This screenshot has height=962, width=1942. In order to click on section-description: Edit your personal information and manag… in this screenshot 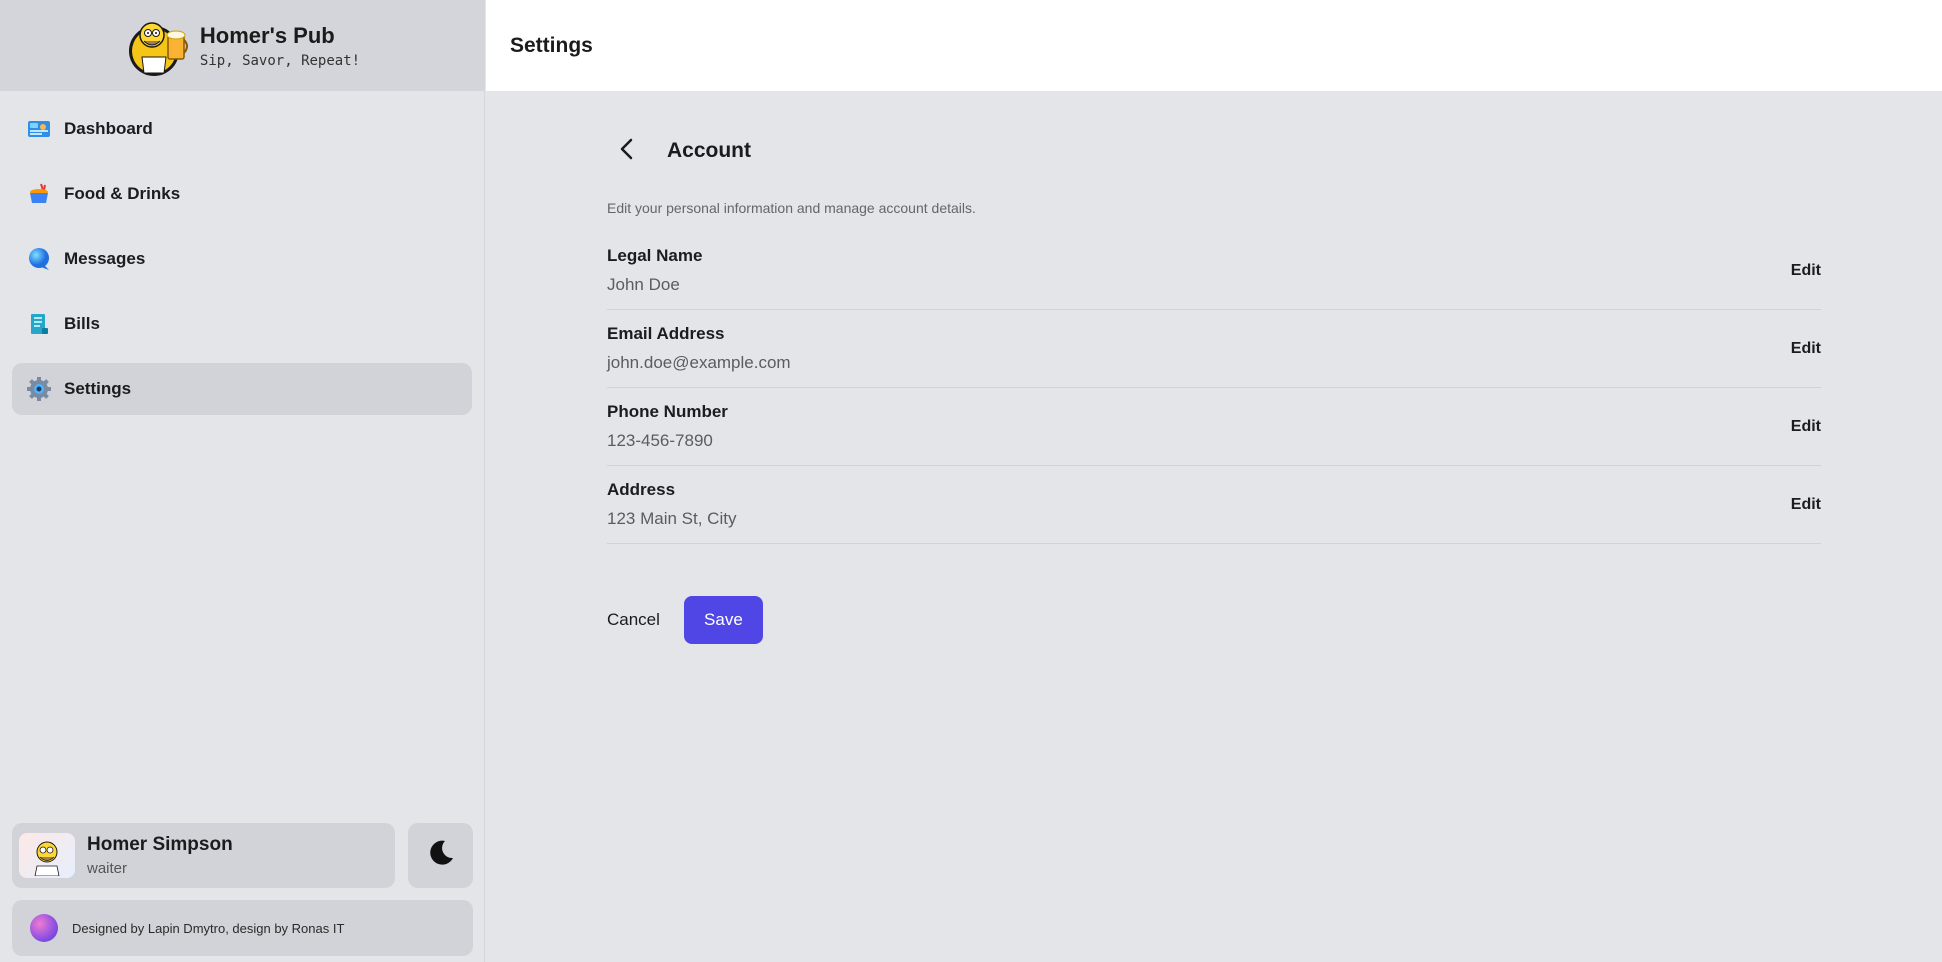, I will do `click(791, 208)`.